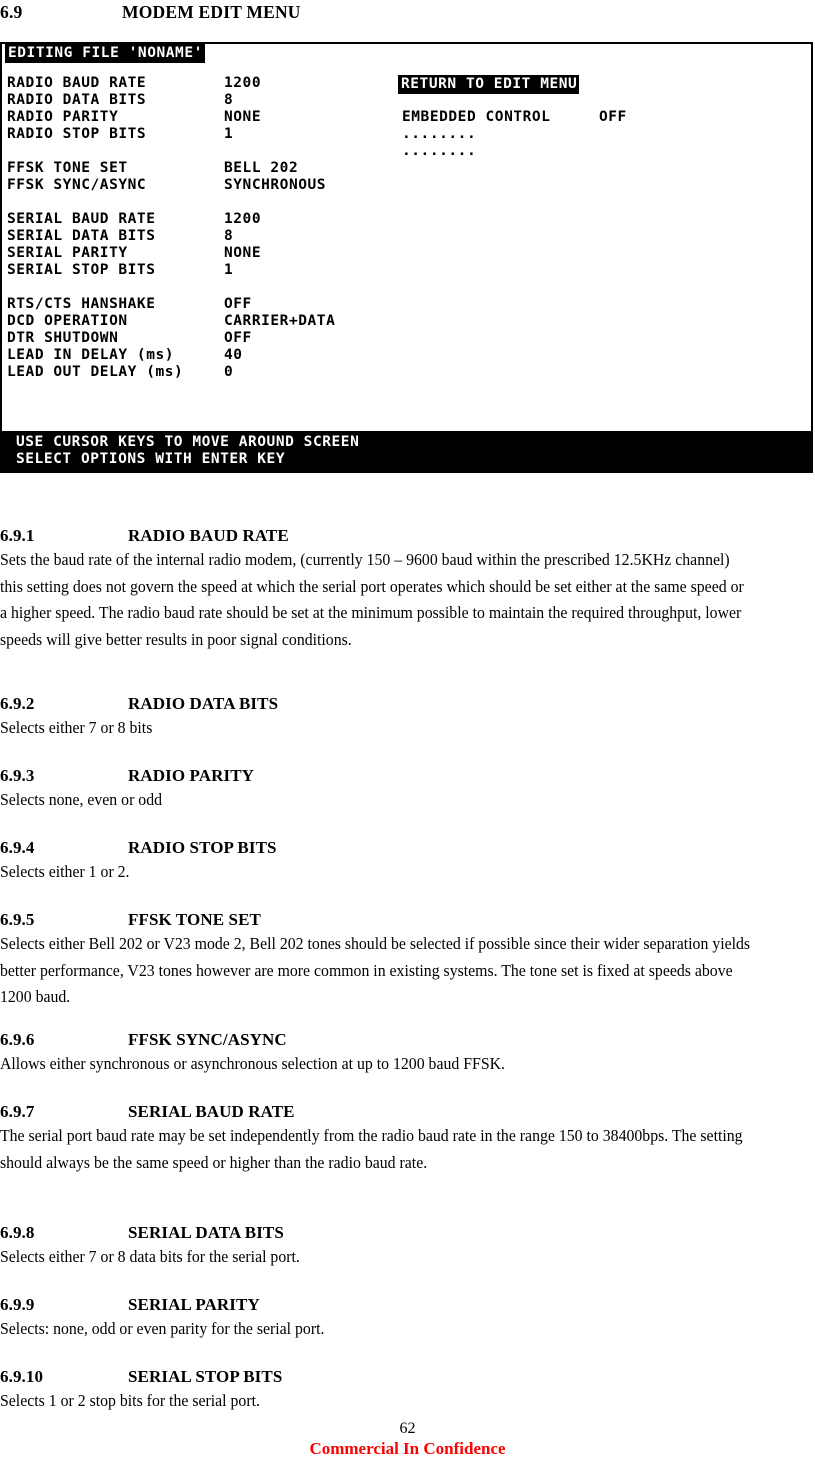 This screenshot has width=815, height=1459. I want to click on page-title-number: 6.9, so click(11, 12).